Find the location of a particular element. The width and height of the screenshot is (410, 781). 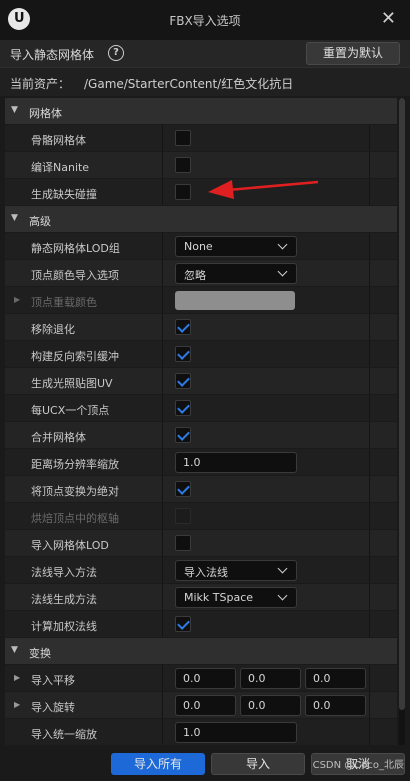

import-button: 导入 is located at coordinates (258, 764).